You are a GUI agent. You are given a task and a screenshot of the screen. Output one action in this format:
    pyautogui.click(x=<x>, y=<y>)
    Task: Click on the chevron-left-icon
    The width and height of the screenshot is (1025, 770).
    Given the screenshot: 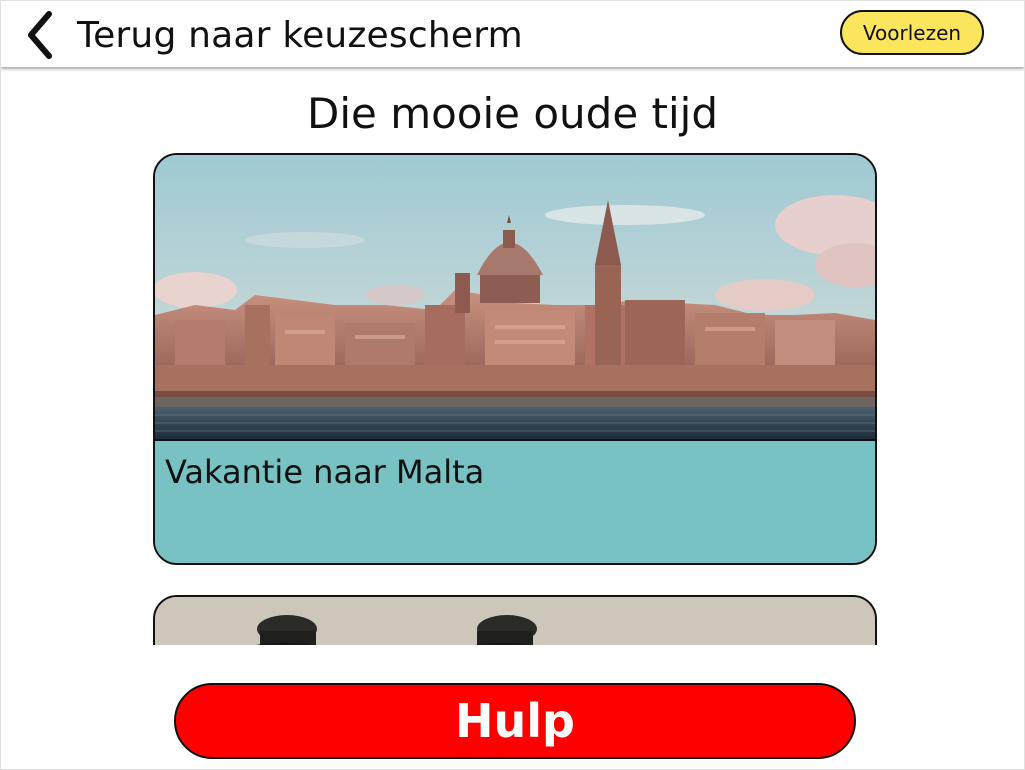 What is the action you would take?
    pyautogui.click(x=40, y=35)
    